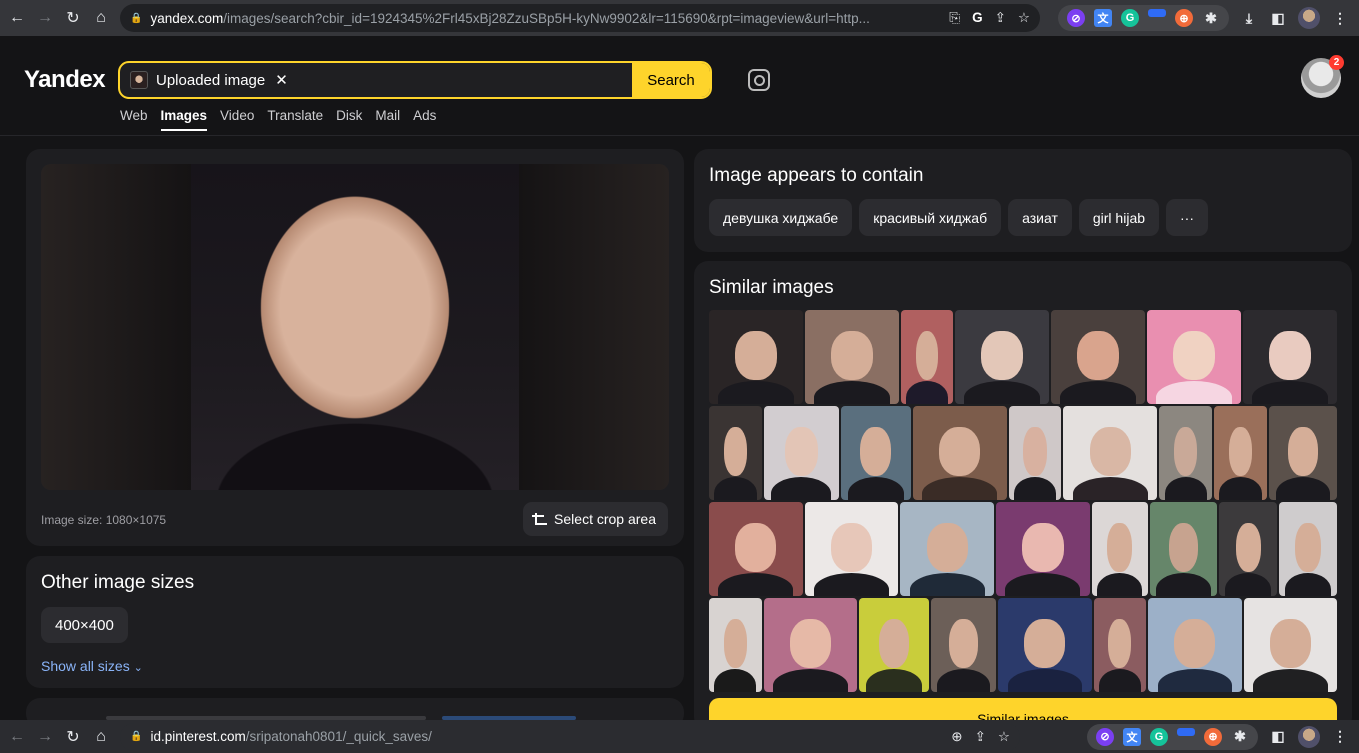 This screenshot has height=753, width=1359. Describe the element at coordinates (424, 119) in the screenshot. I see `tab-ads: Ads` at that location.